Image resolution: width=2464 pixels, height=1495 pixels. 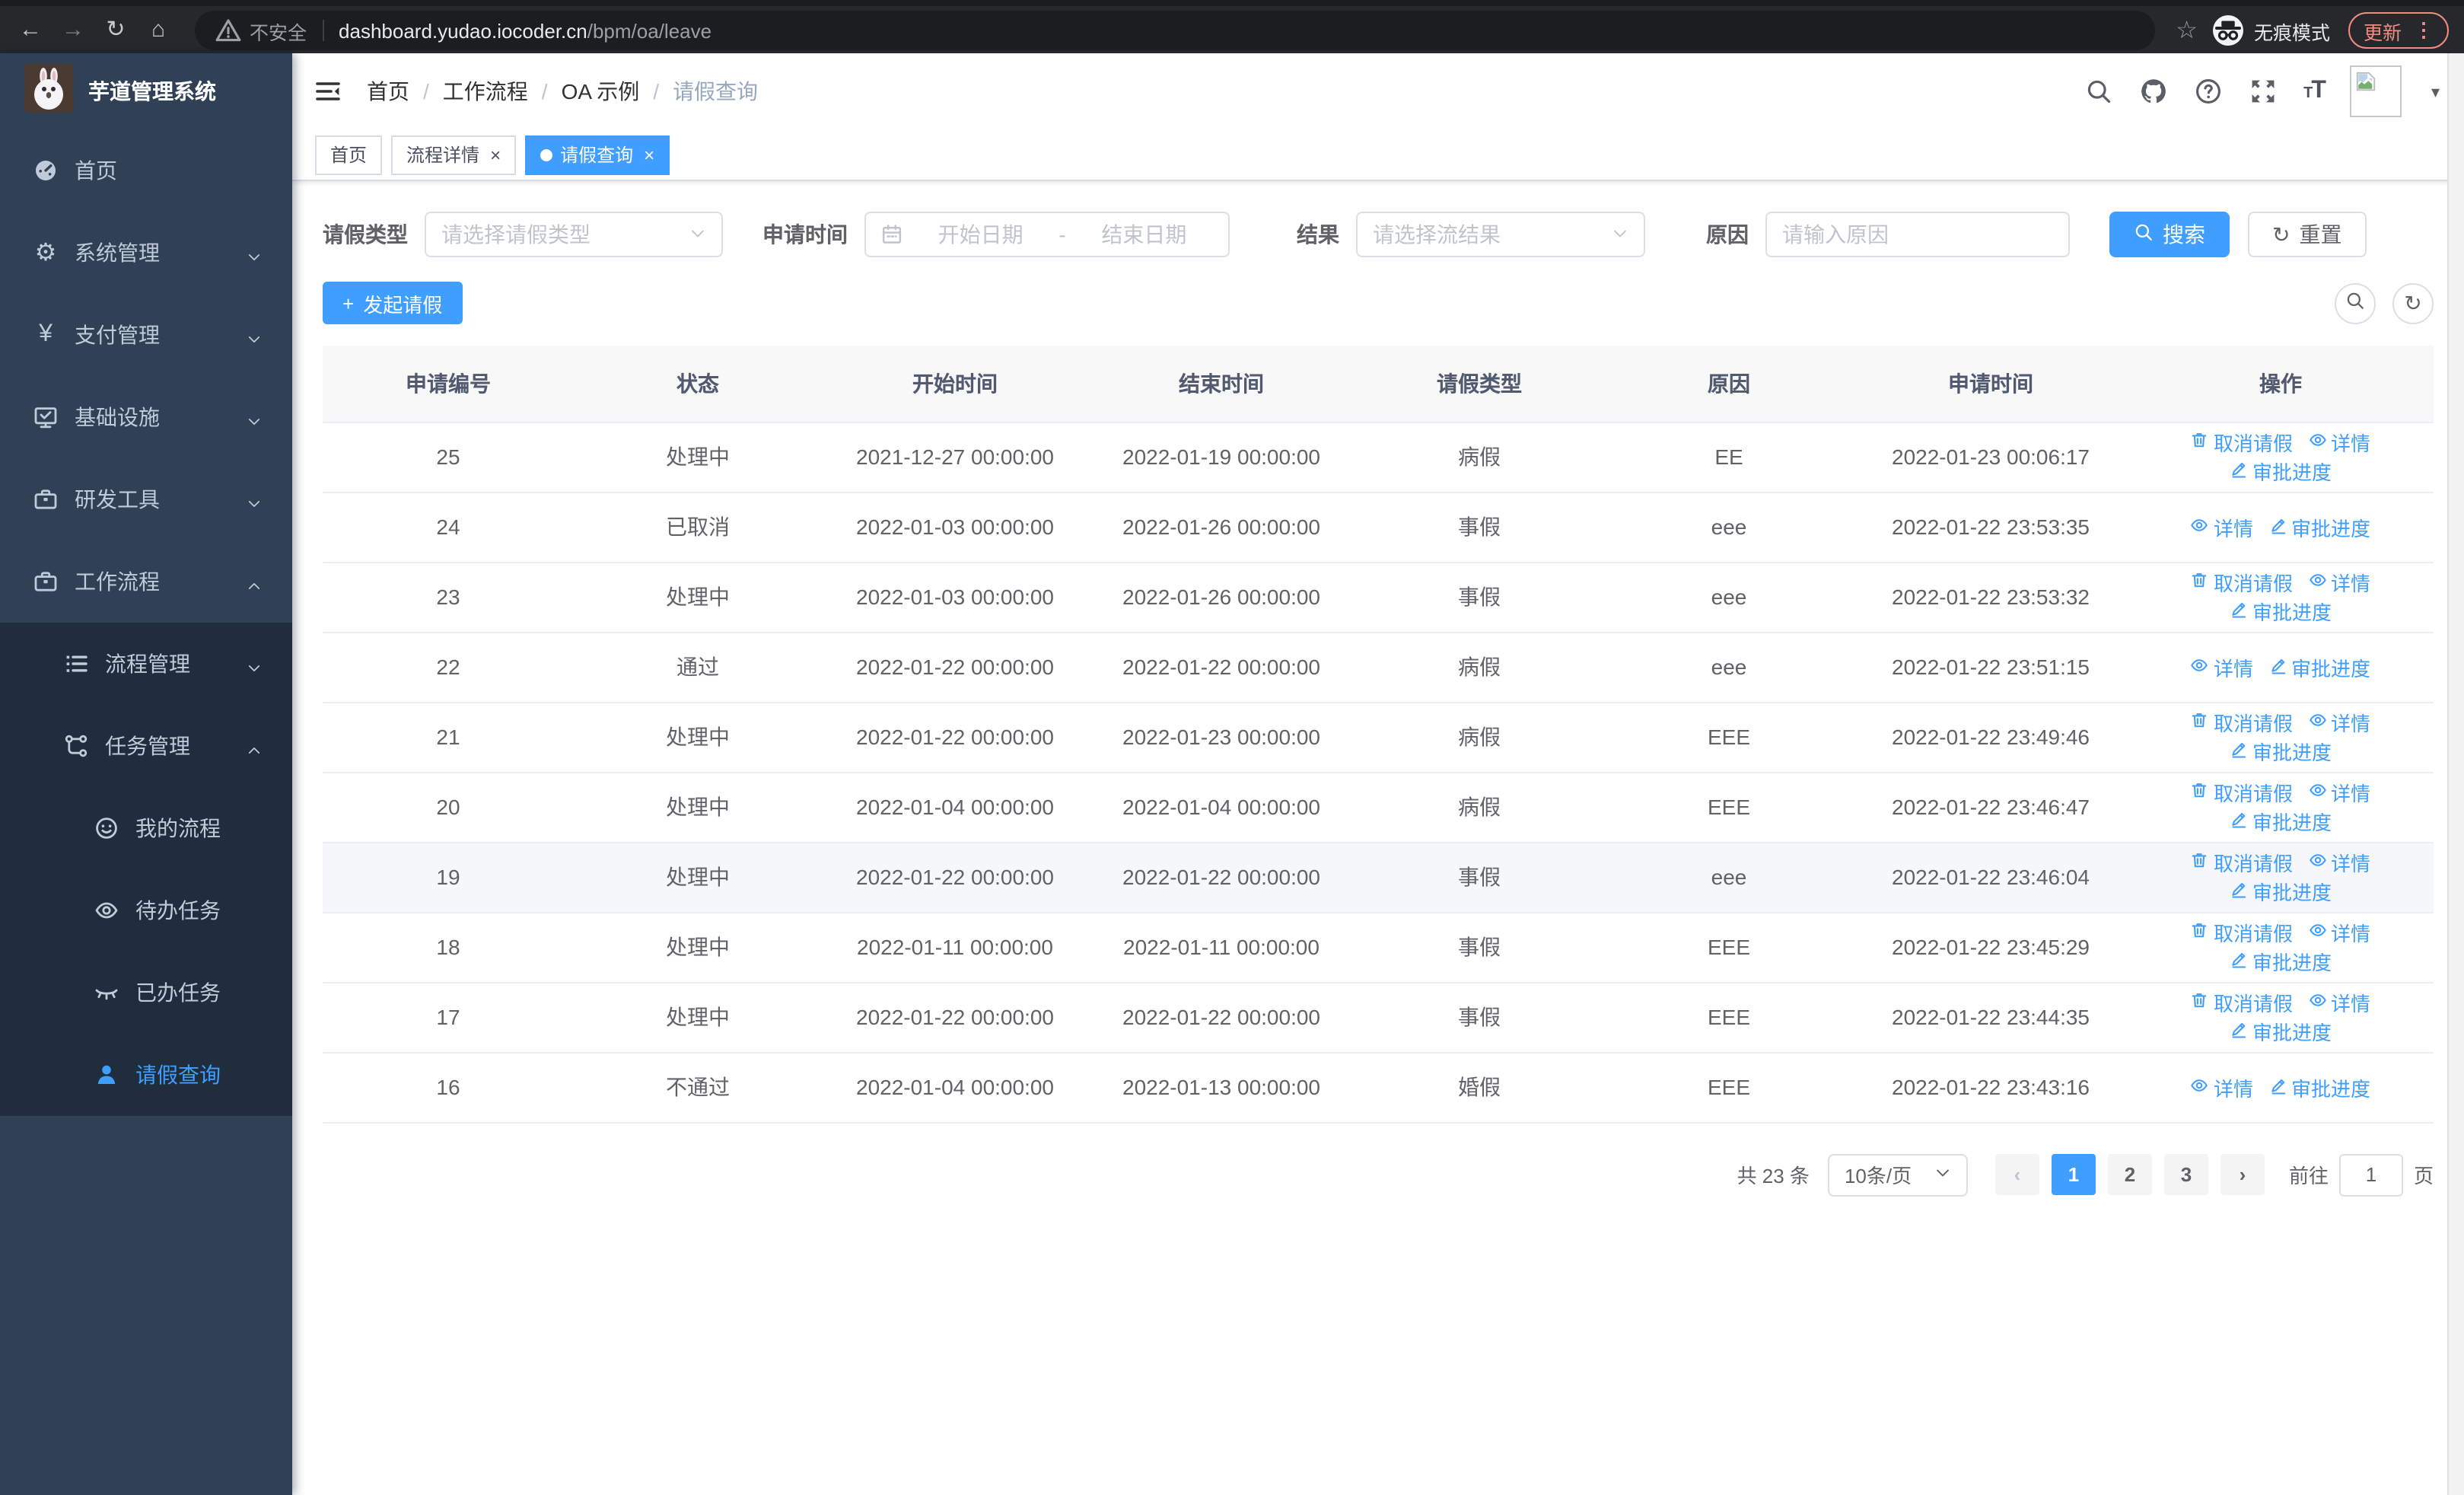 I want to click on result-select: 请选择流结果, so click(x=1500, y=234).